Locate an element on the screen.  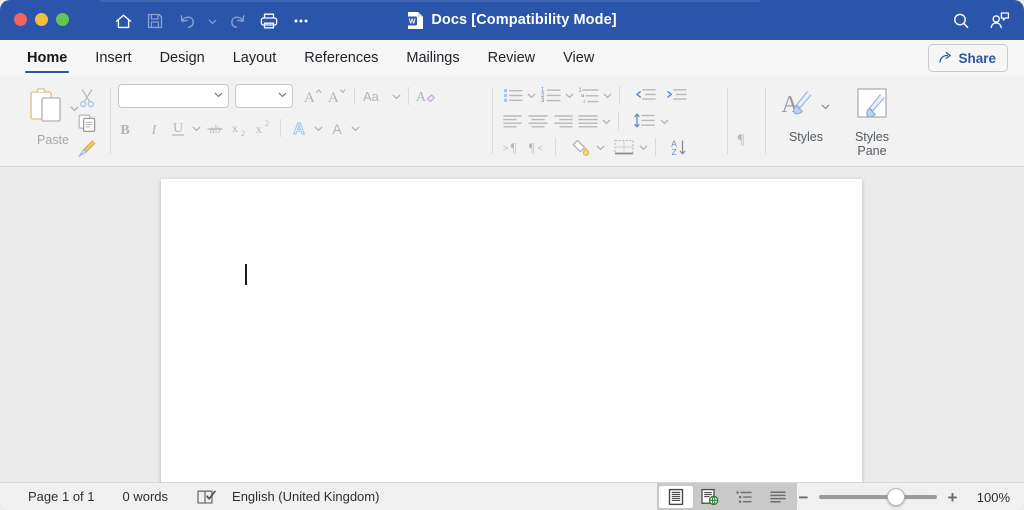
tab-design: Design is located at coordinates (182, 58).